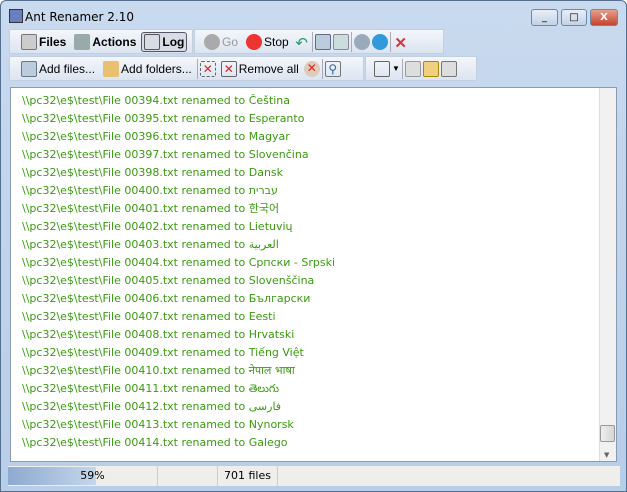 This screenshot has width=627, height=492. I want to click on minimize-button: _, so click(544, 17).